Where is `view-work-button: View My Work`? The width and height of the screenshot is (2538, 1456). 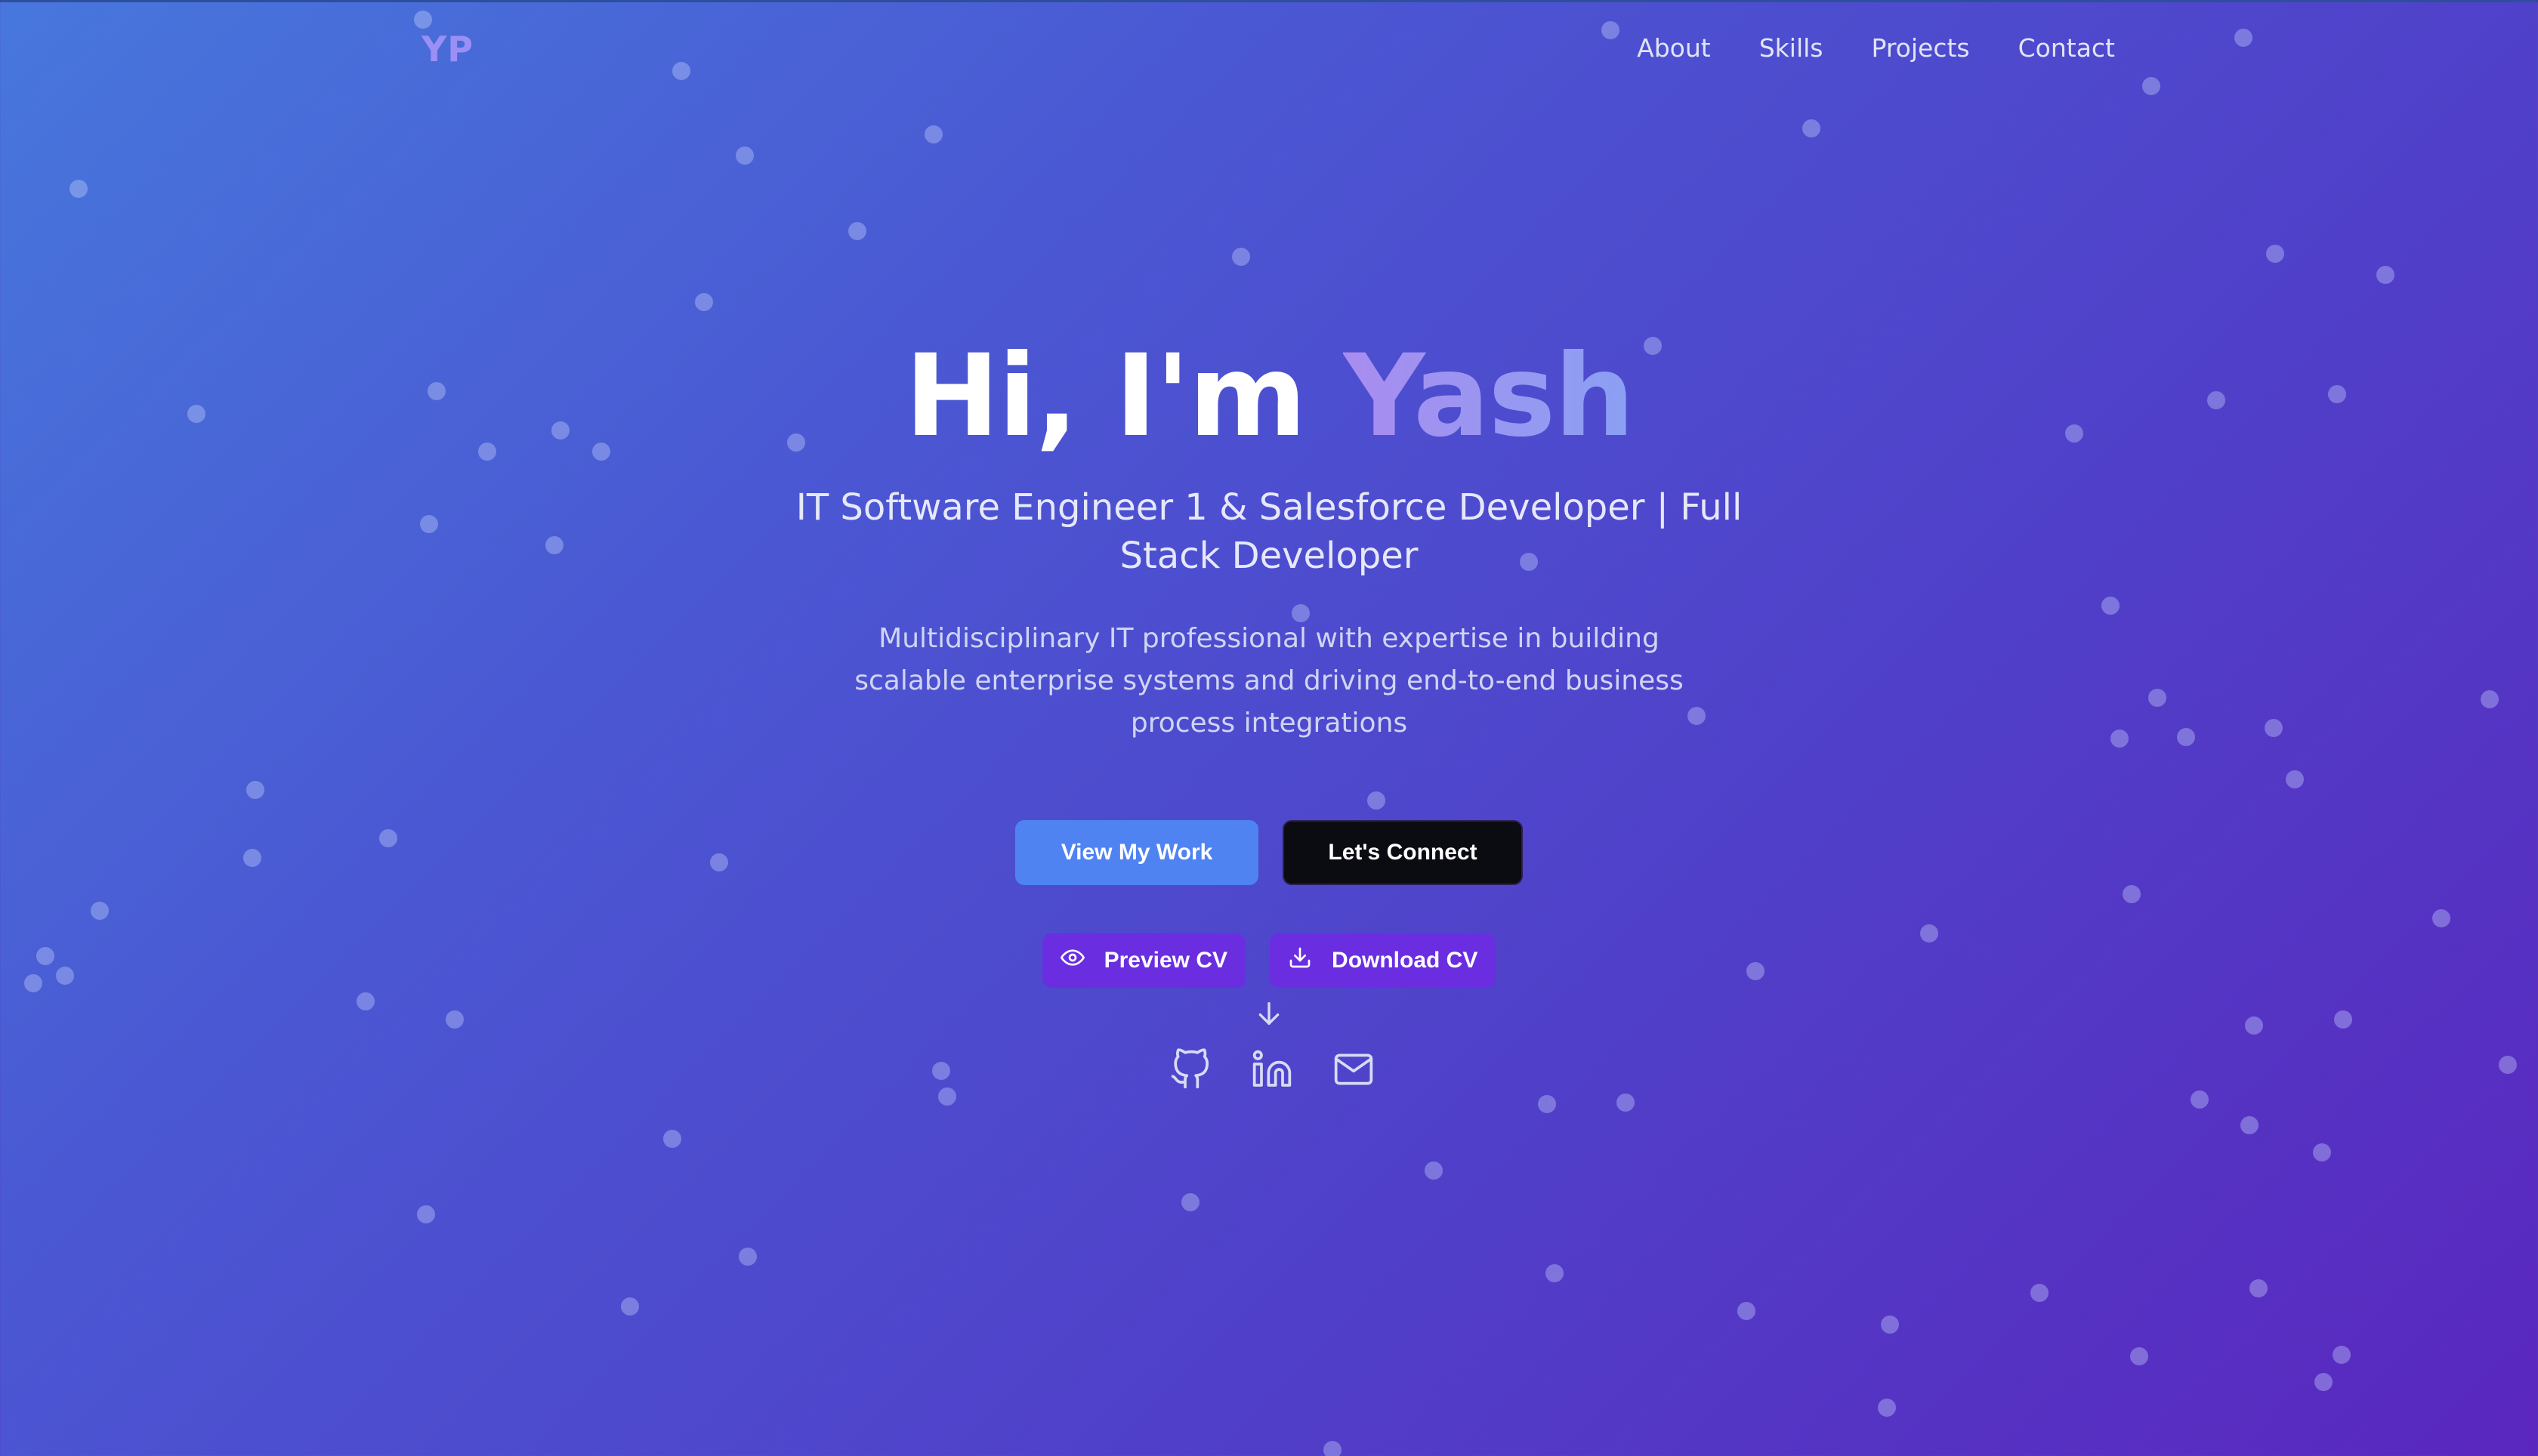
view-work-button: View My Work is located at coordinates (1136, 852).